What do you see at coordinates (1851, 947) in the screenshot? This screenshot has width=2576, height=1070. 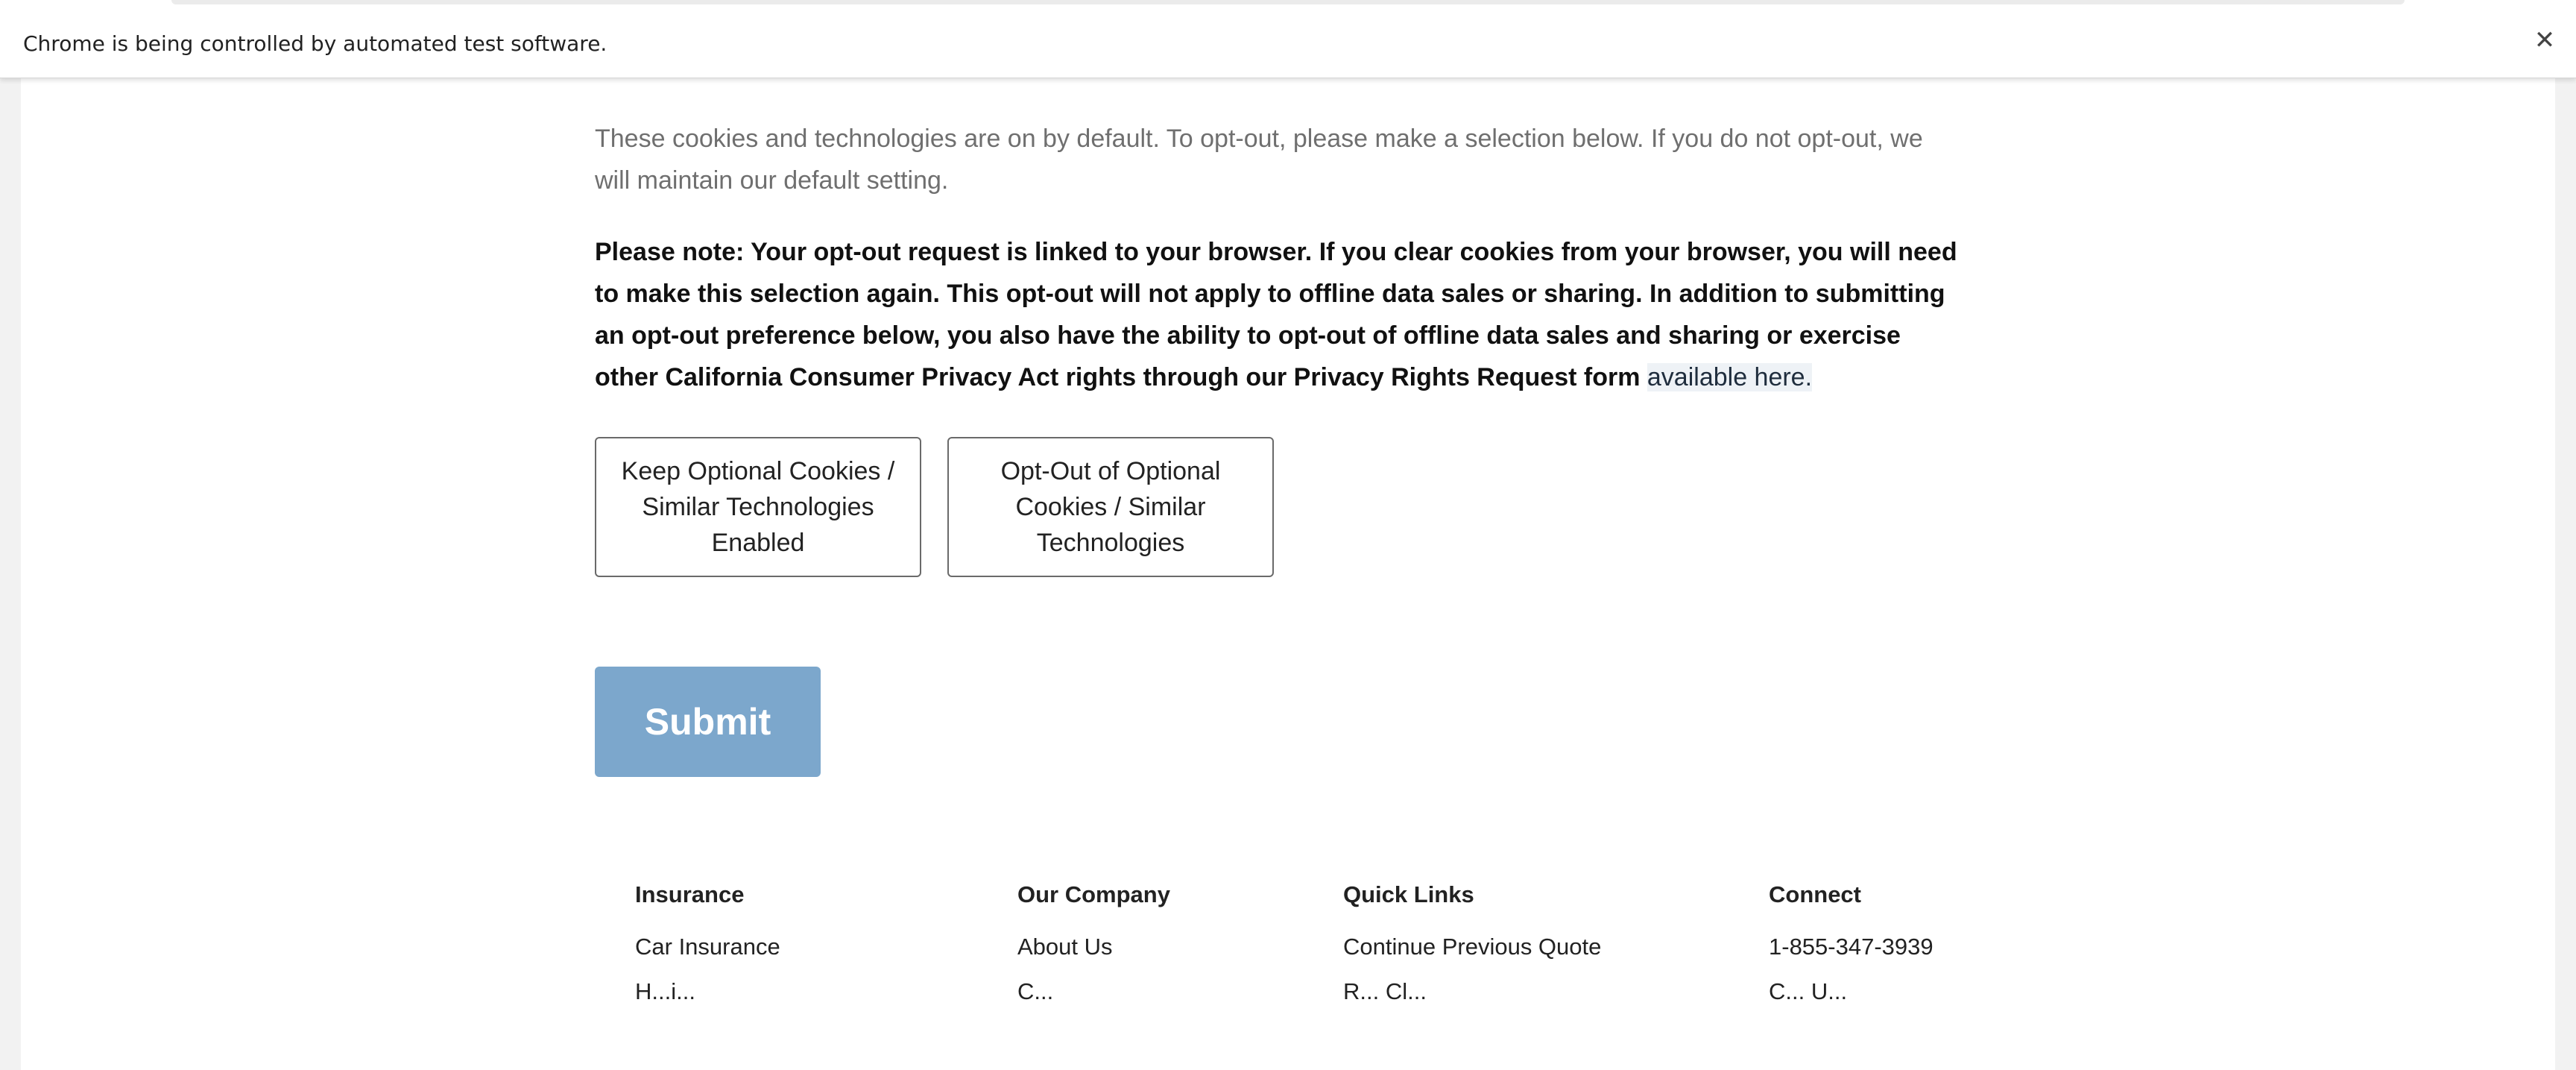 I see `footer-phone-link: 1-855-347-3939` at bounding box center [1851, 947].